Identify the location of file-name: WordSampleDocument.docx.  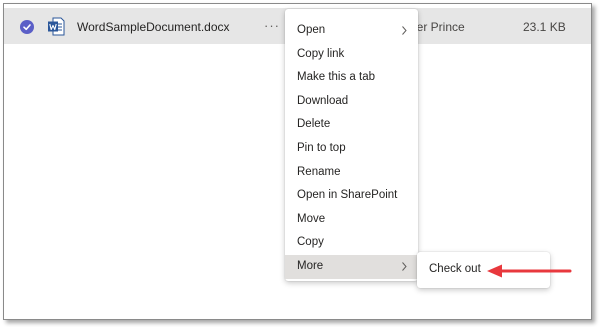
(153, 27).